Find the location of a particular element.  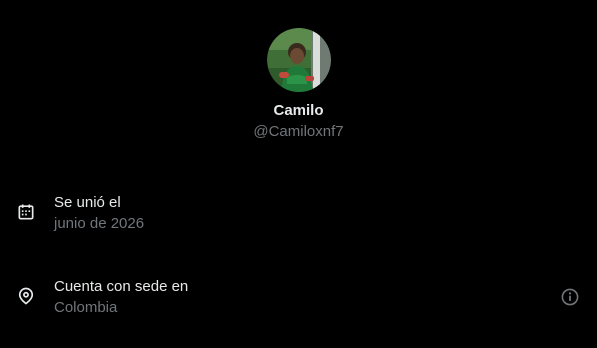

location-pin-icon is located at coordinates (26, 296).